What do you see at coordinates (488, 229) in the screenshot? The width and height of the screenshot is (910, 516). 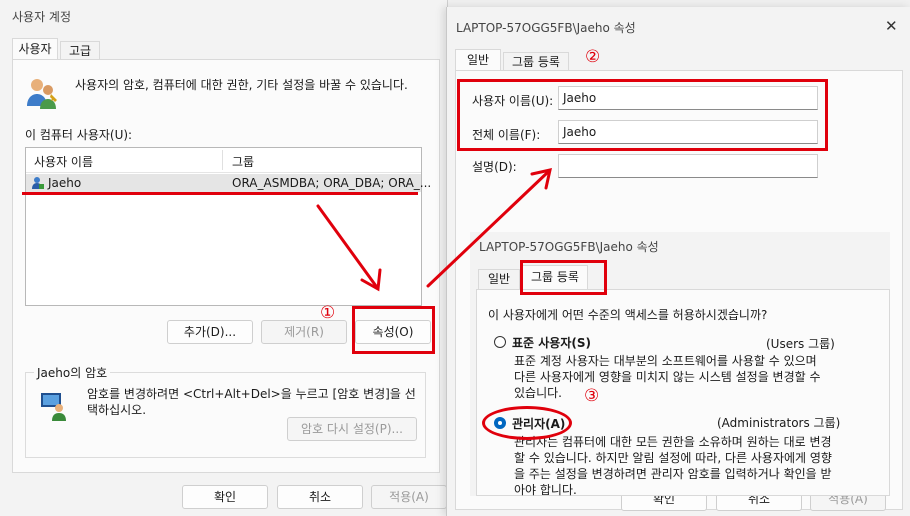 I see `arrow-to-fields` at bounding box center [488, 229].